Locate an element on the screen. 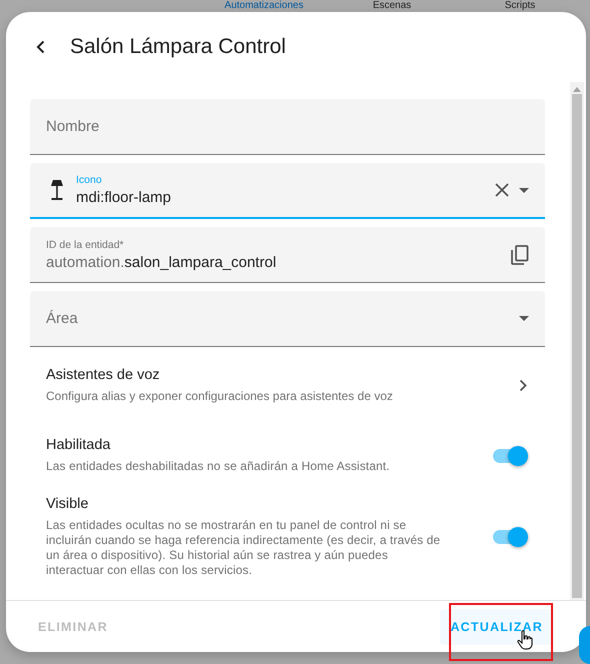 The image size is (590, 664). setting-description: Las entidades ocultas no se mostrarán en tu panel de control ni se incluirán cuando se haga referencia indirectamente (es decir, a través de un área o dispositivo). Su historial aún se rastrea y aún puedes interactuar con ellas con los servicios. is located at coordinates (244, 548).